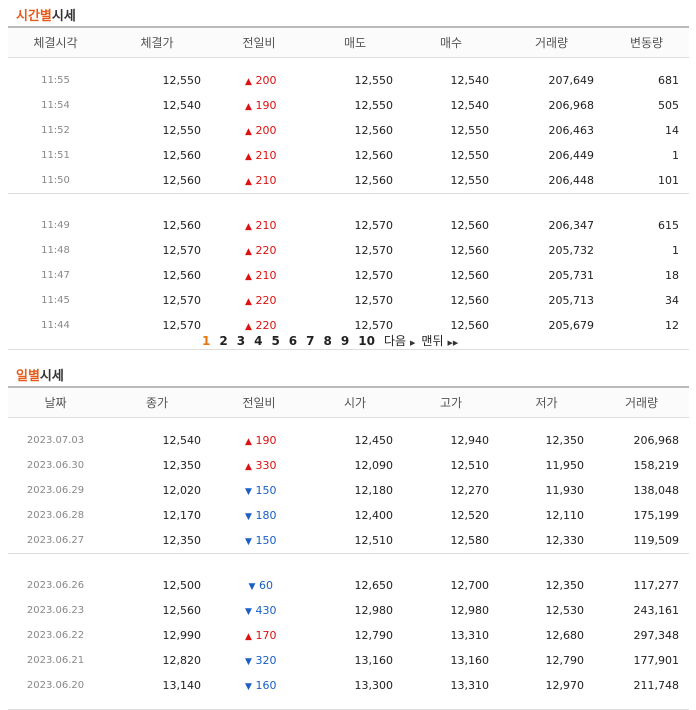 This screenshot has height=710, width=696. What do you see at coordinates (374, 540) in the screenshot?
I see `open-cell: 12,510` at bounding box center [374, 540].